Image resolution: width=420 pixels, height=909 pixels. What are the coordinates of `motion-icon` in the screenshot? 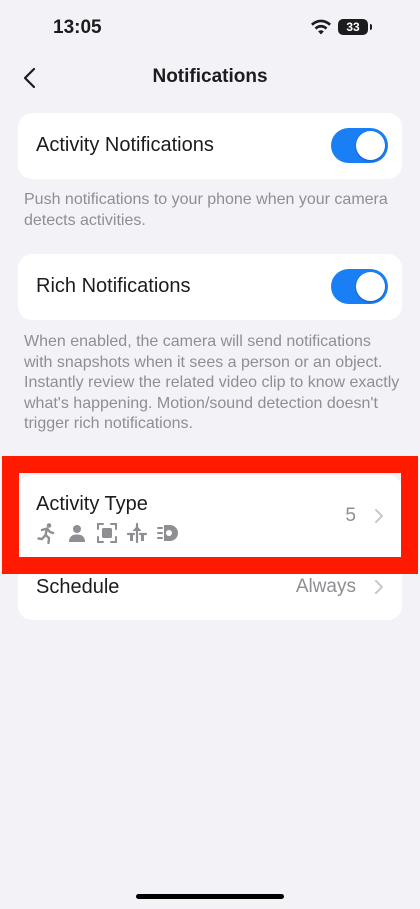 It's located at (46, 533).